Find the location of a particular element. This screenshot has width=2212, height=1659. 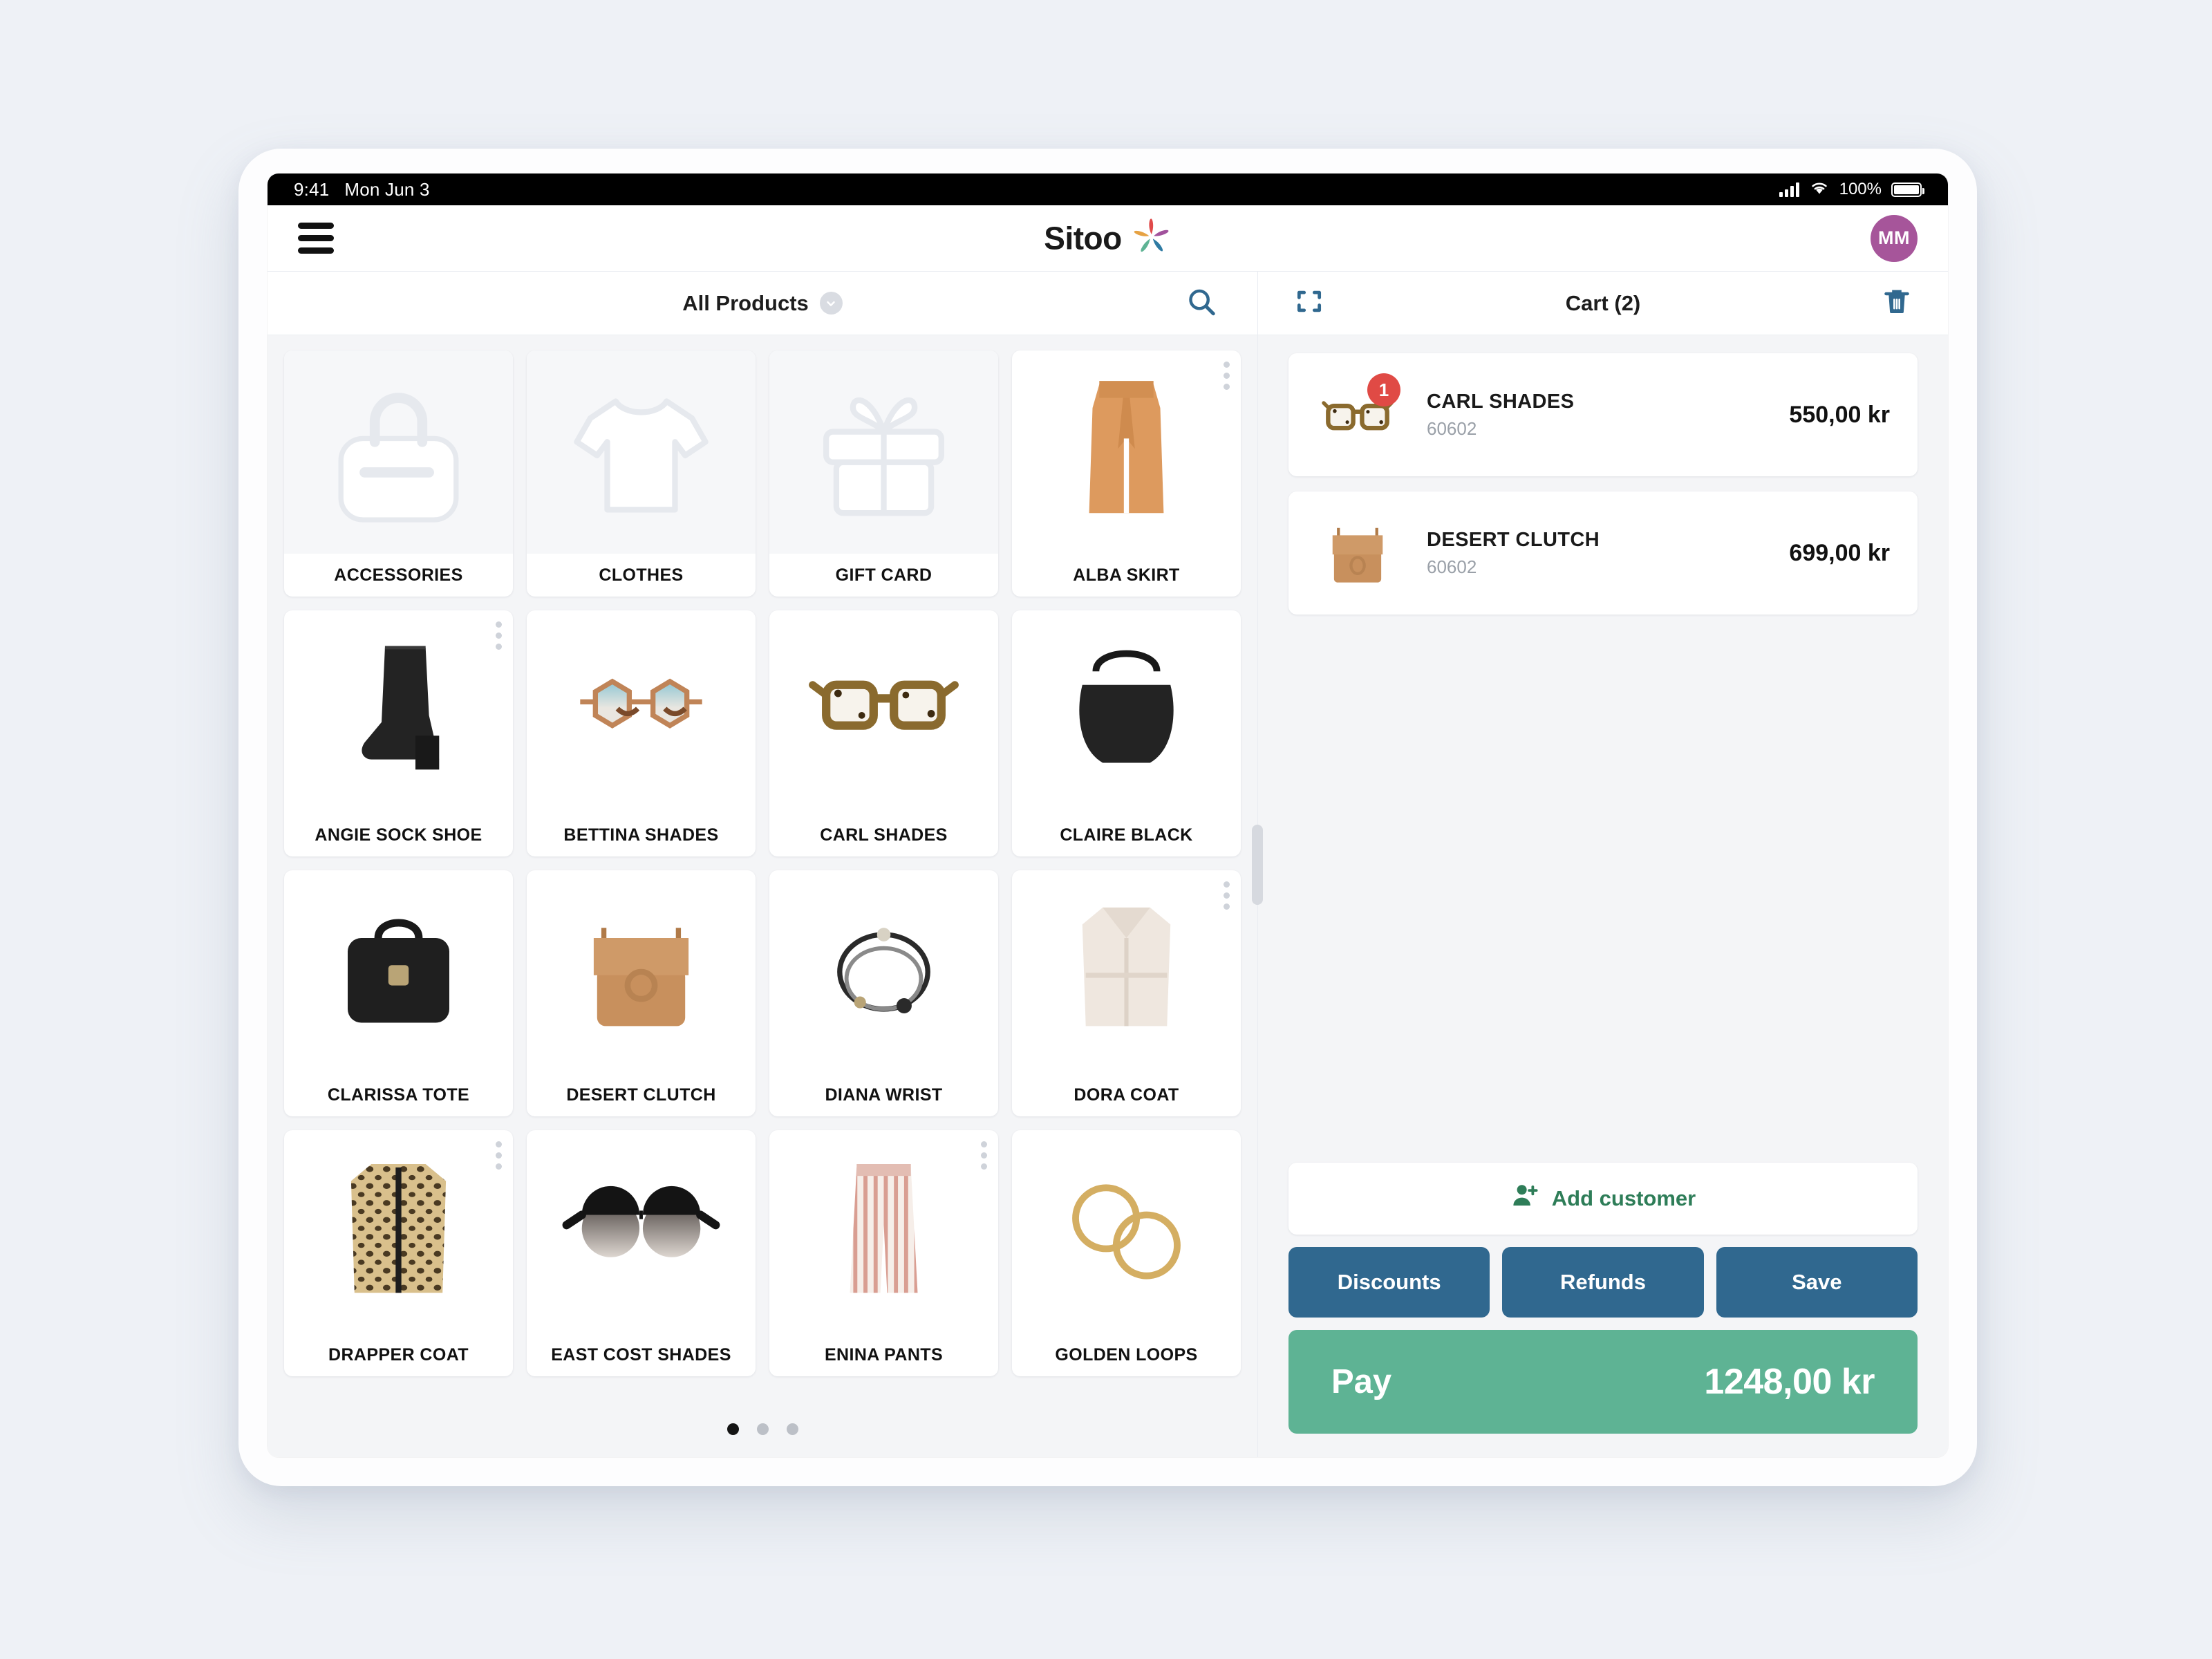

product-card-label: DRAPPER COAT is located at coordinates (398, 1354).